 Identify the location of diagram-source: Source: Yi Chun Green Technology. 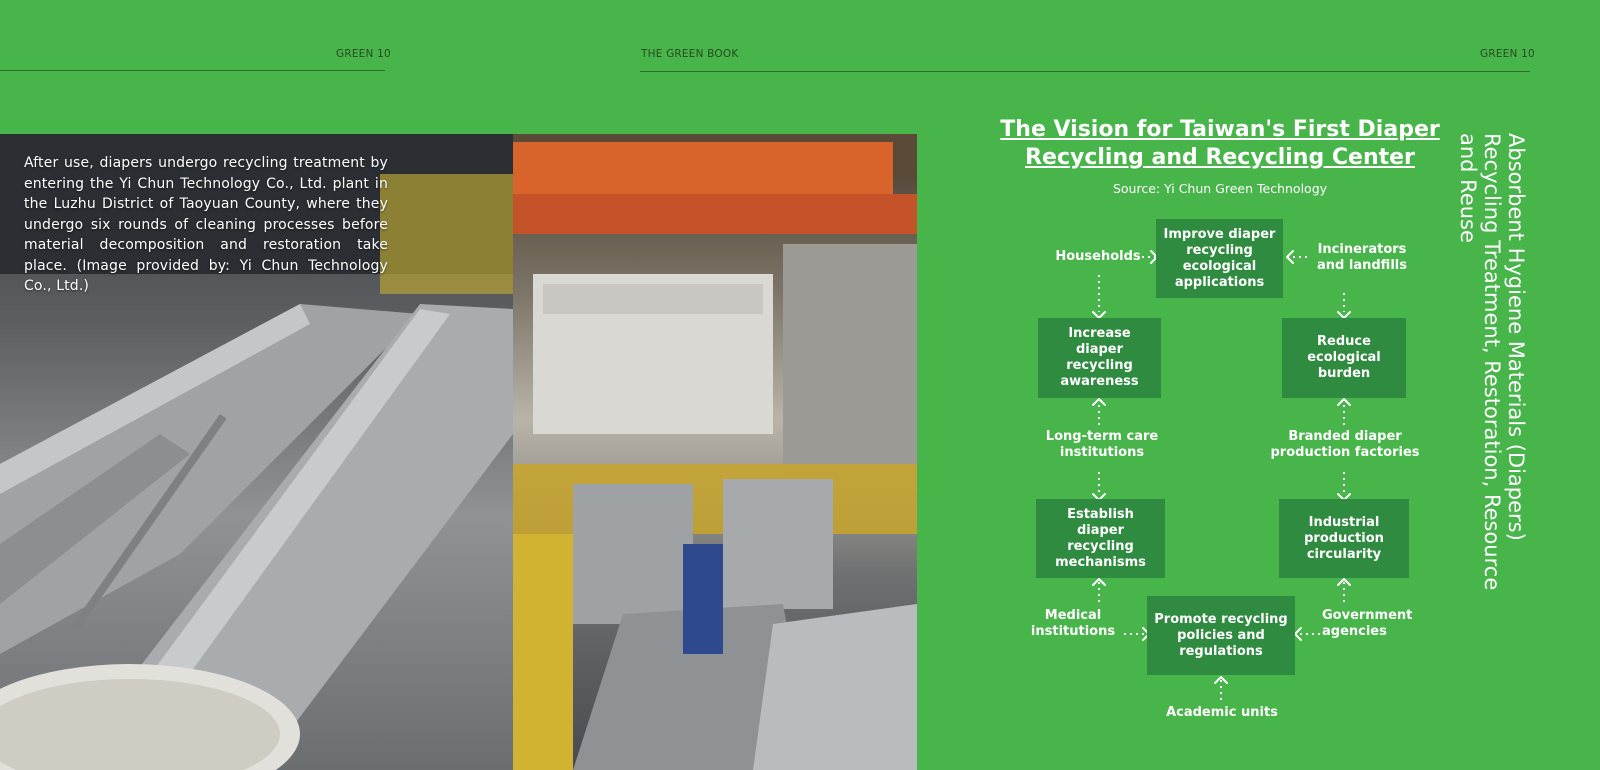
(1220, 188).